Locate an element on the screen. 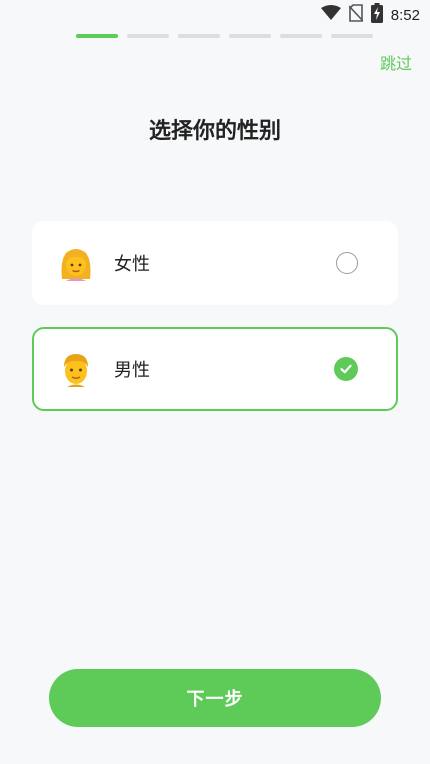 The width and height of the screenshot is (430, 764). check-circle-icon is located at coordinates (346, 369).